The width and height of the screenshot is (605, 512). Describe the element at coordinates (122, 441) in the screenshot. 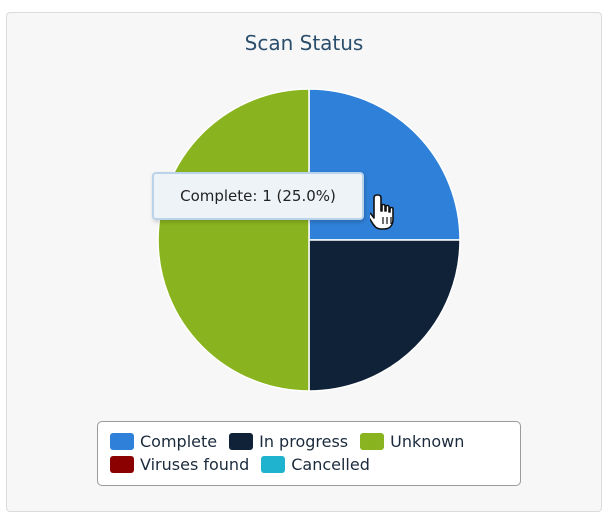

I see `legend-swatch-complete` at that location.